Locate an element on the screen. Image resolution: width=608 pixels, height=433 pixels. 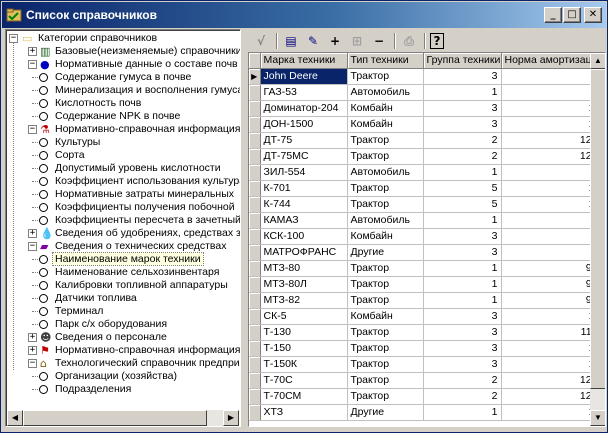
tree-item: + ▥ Базовые(неизменяемые) справочники is located at coordinates (123, 51).